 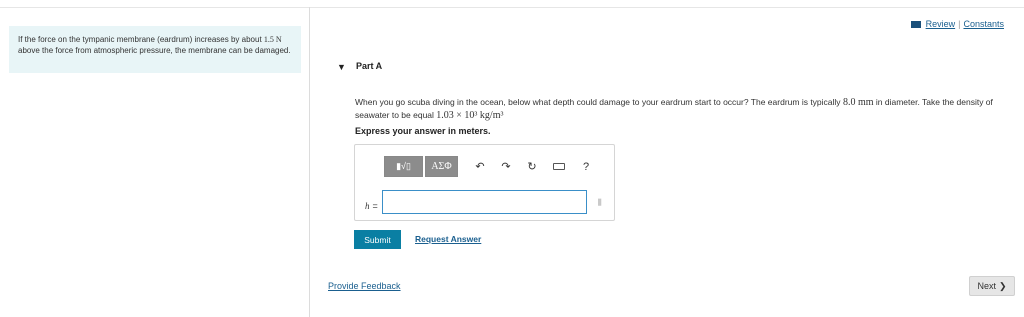 I want to click on units-icon: ⫼, so click(x=600, y=203).